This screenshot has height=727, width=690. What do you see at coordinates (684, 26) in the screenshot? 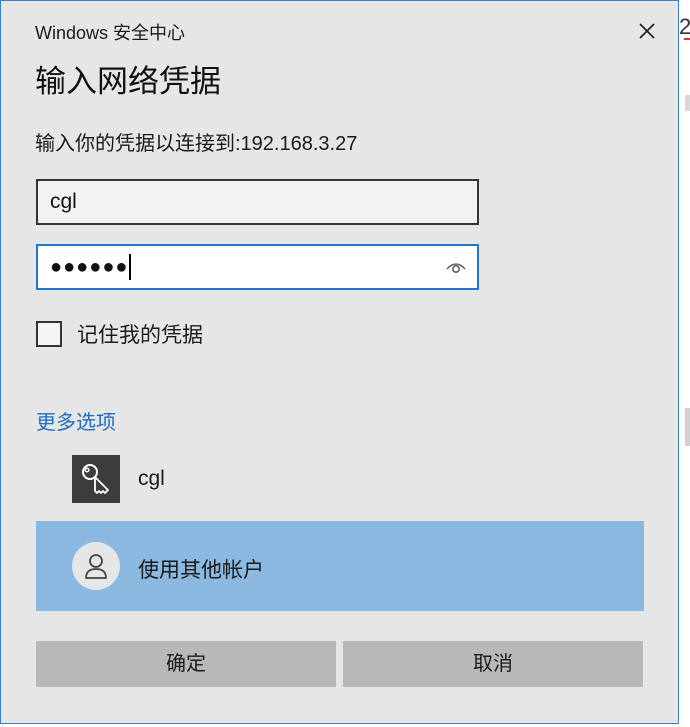
I see `background-text-fragment: 2` at bounding box center [684, 26].